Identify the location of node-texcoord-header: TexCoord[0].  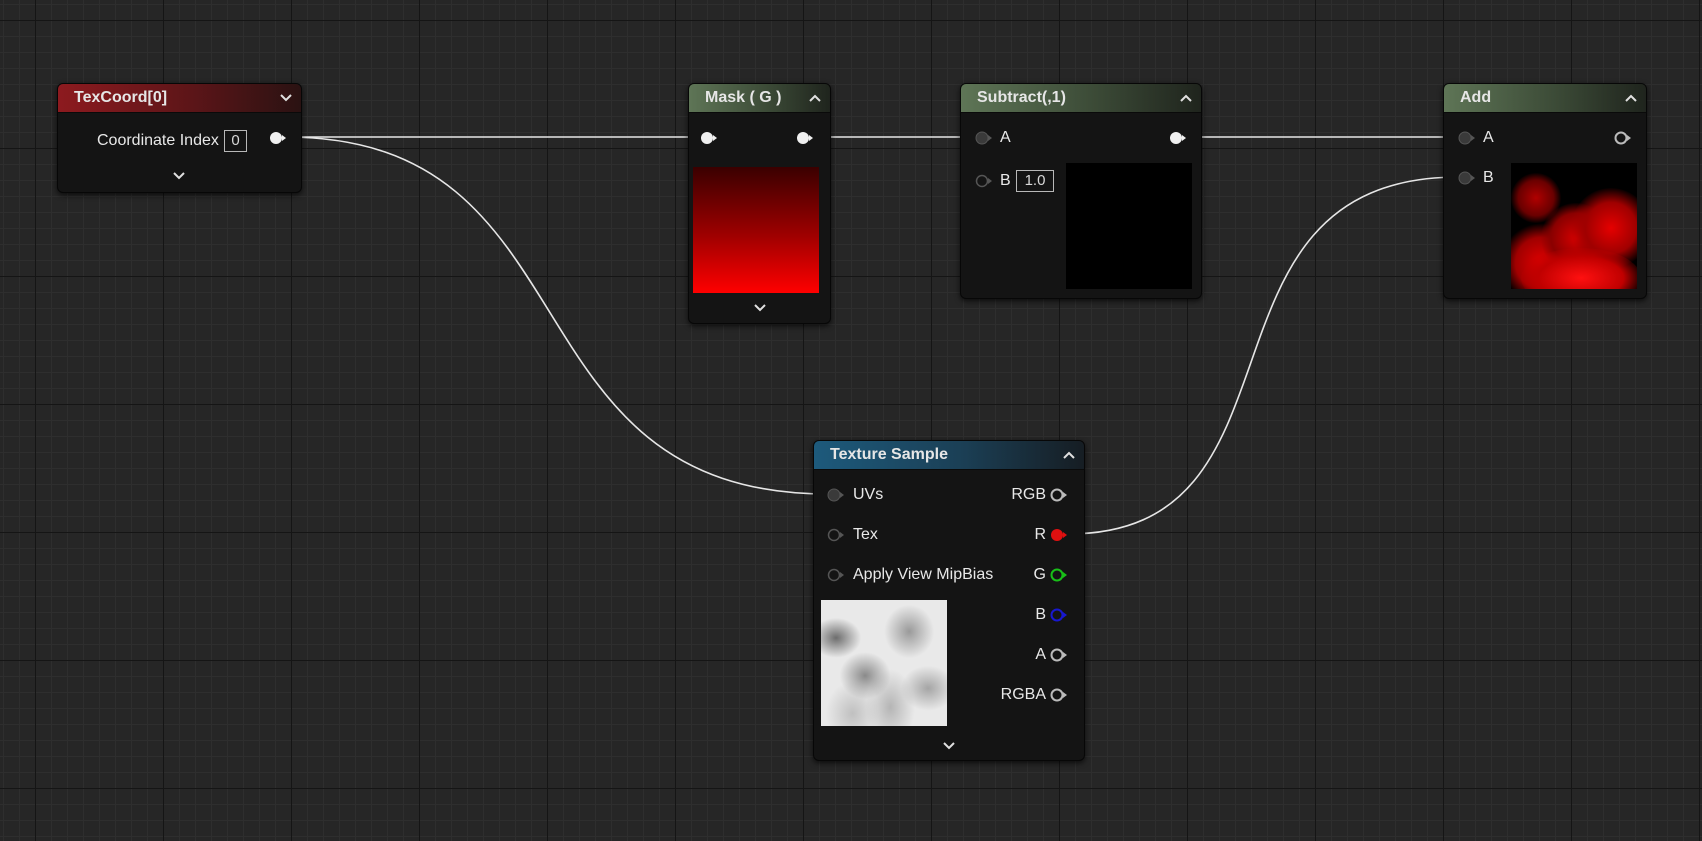
(179, 98).